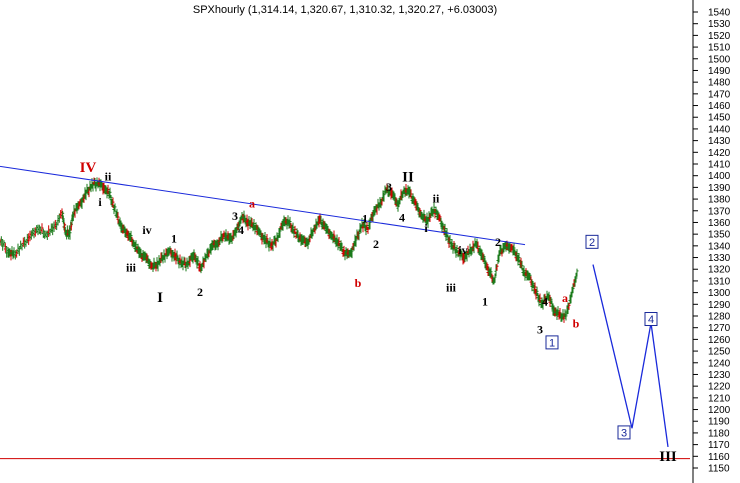 This screenshot has height=483, width=740. What do you see at coordinates (719, 106) in the screenshot?
I see `y-tick-label: 1460` at bounding box center [719, 106].